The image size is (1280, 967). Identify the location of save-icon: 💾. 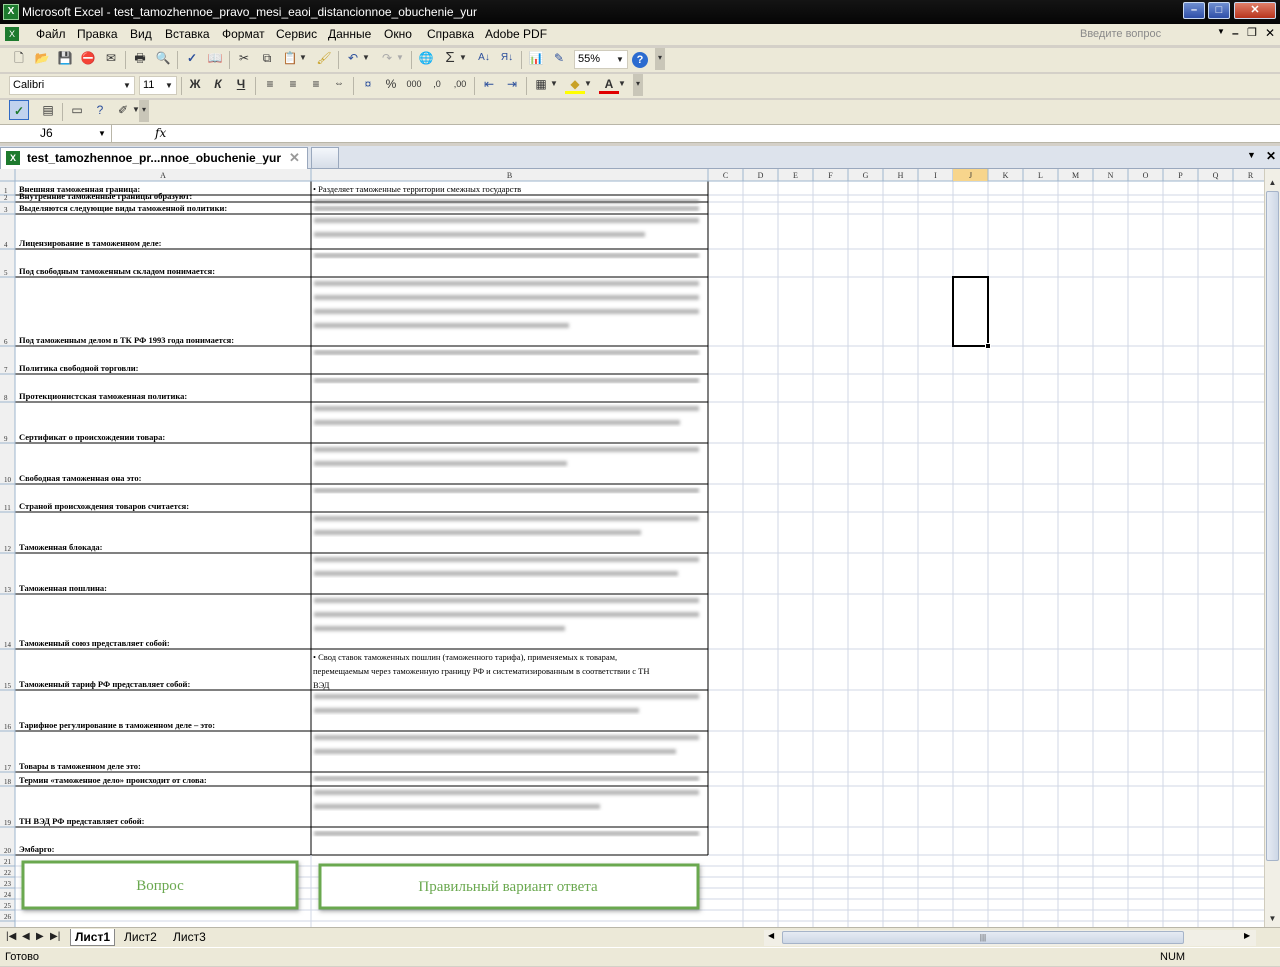
(65, 58).